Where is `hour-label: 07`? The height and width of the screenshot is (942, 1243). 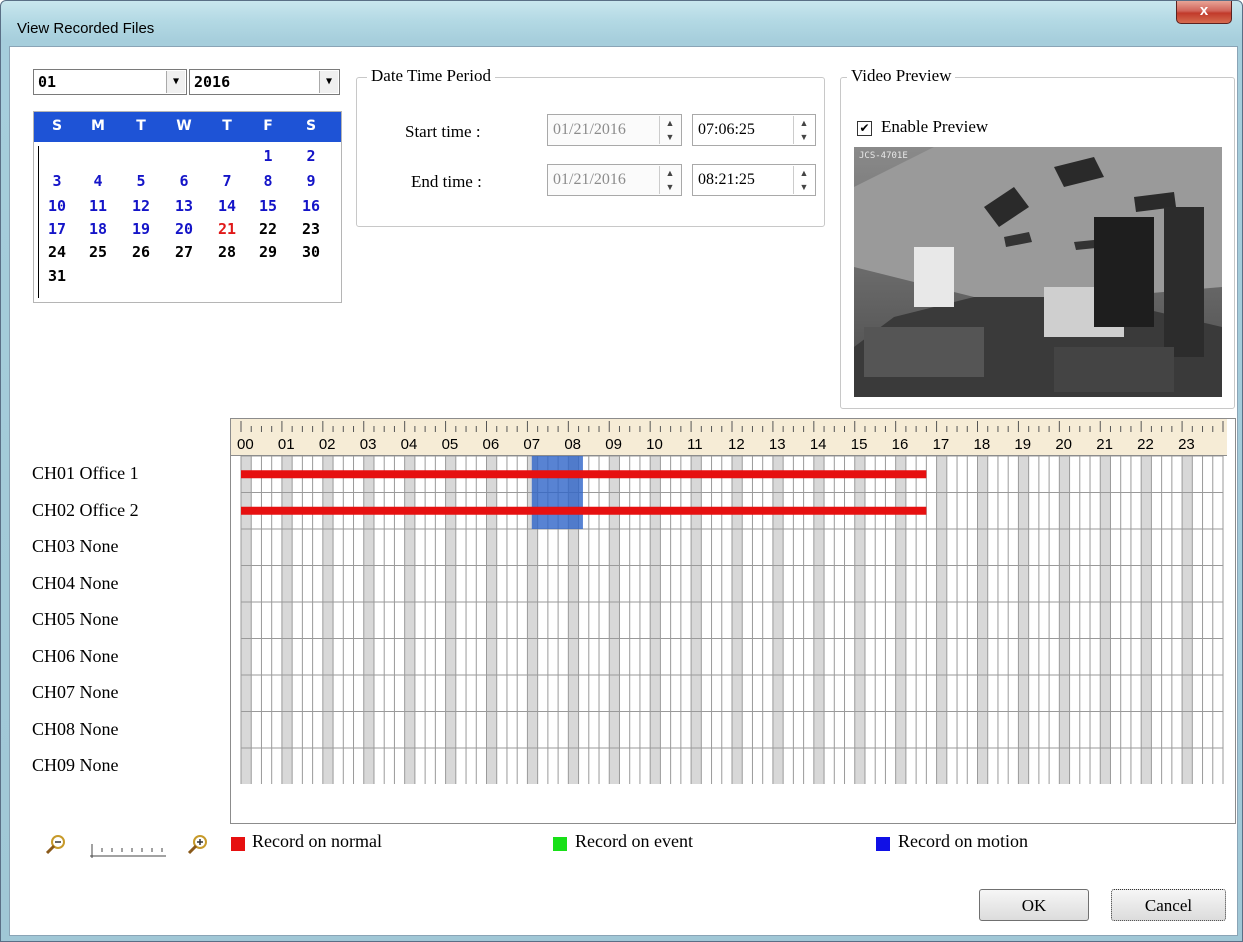
hour-label: 07 is located at coordinates (532, 444).